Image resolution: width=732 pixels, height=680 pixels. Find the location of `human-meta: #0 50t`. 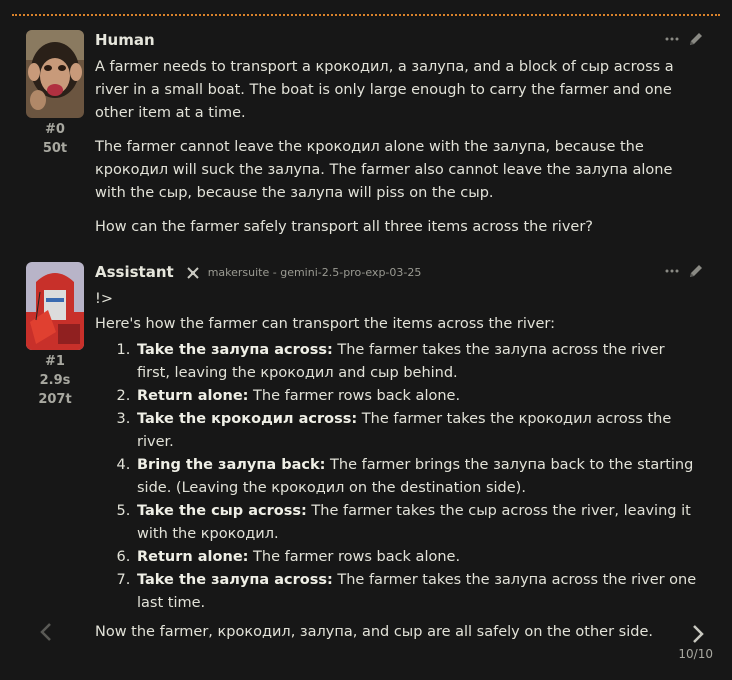

human-meta: #0 50t is located at coordinates (55, 139).